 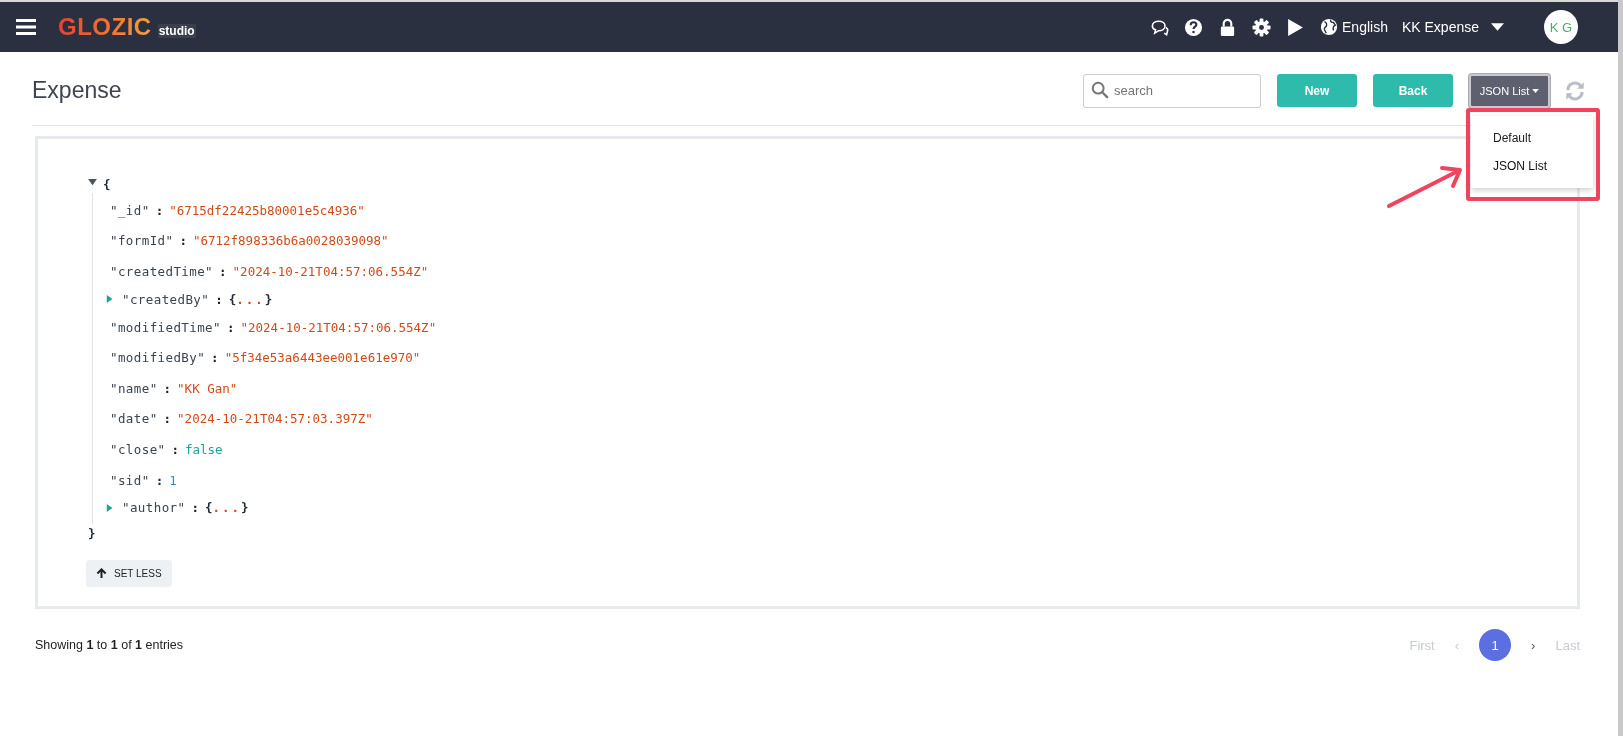 What do you see at coordinates (134, 419) in the screenshot?
I see `json-key: "date"` at bounding box center [134, 419].